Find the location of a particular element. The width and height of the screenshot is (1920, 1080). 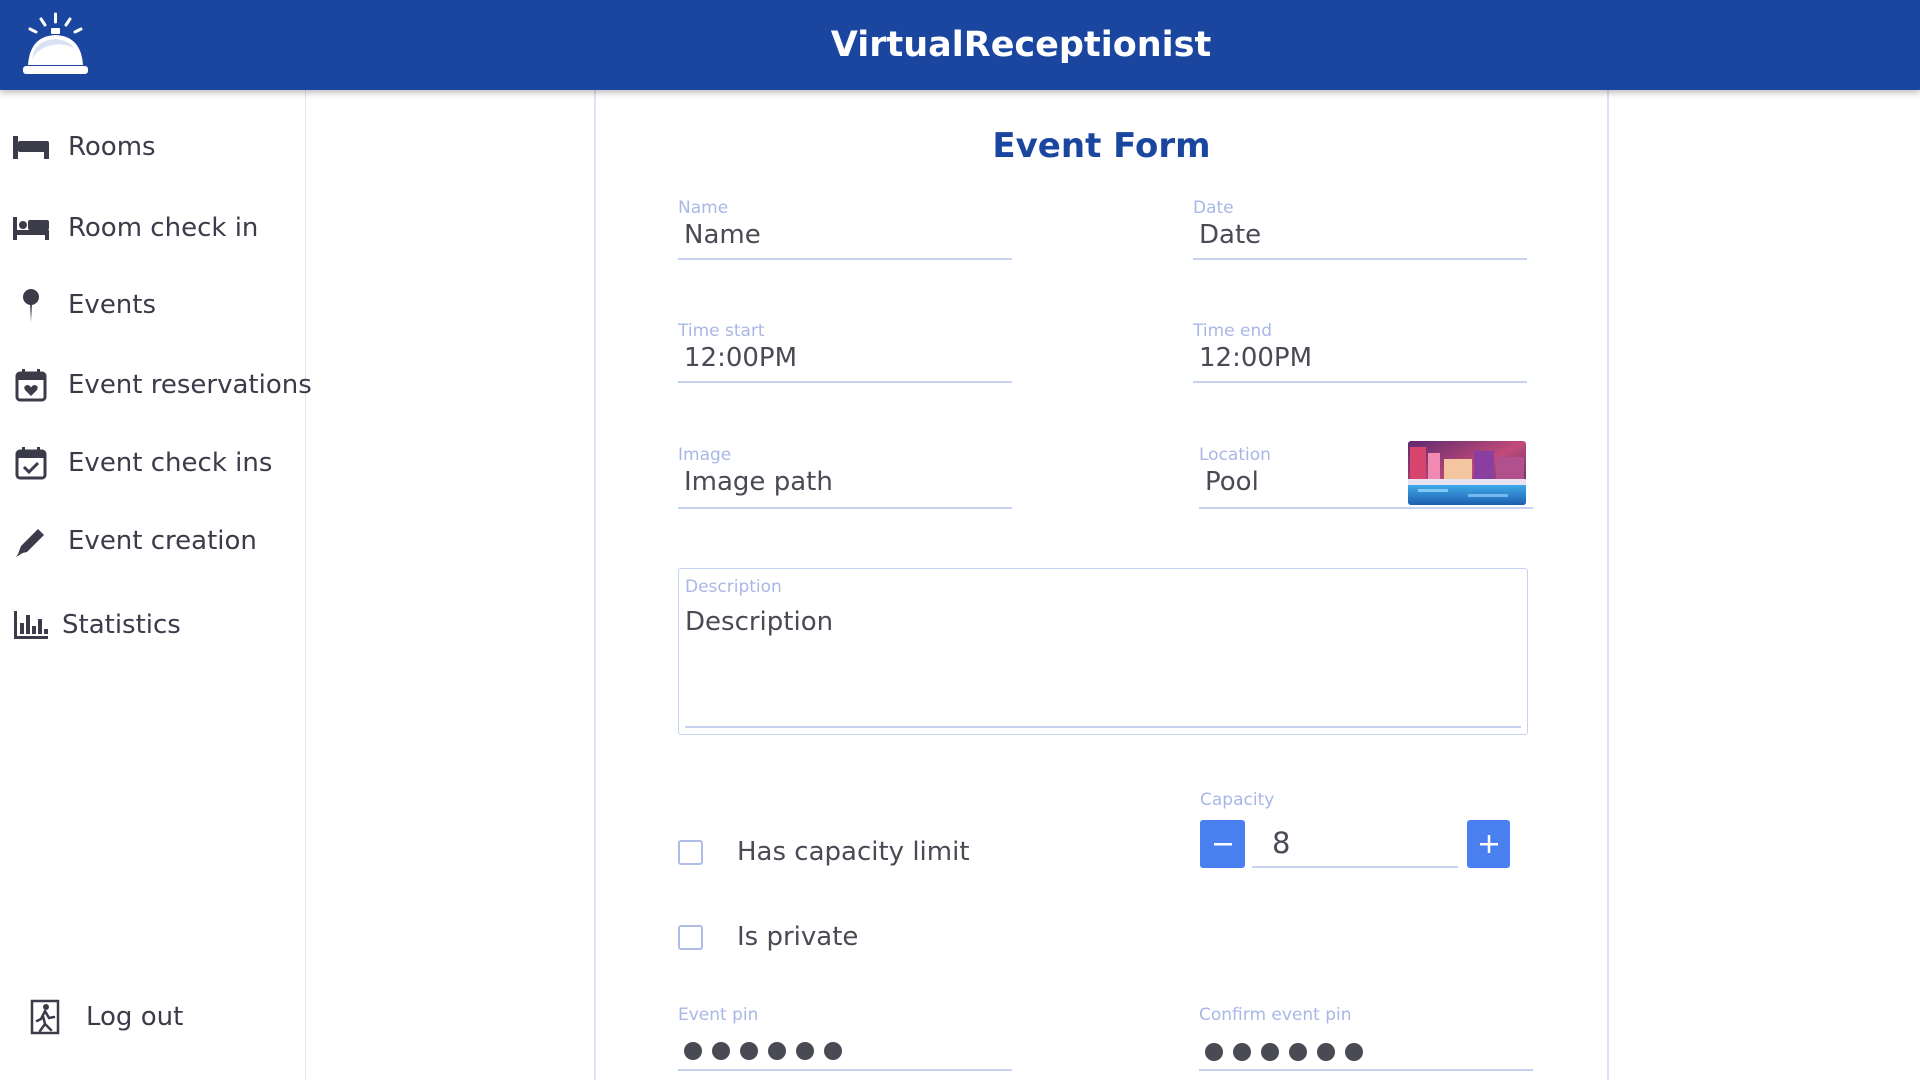

sidebar-item-logout: Log out is located at coordinates (153, 1017).